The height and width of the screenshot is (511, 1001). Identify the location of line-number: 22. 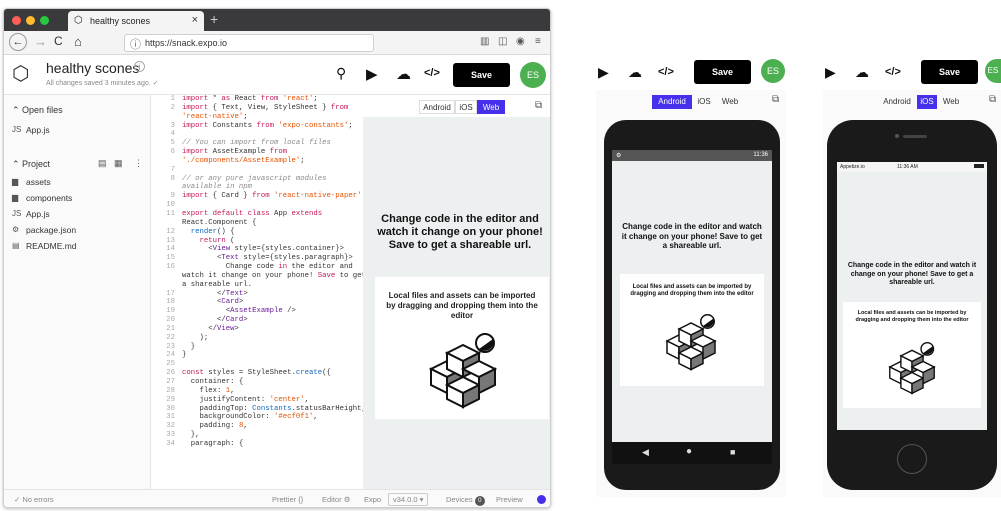
(170, 337).